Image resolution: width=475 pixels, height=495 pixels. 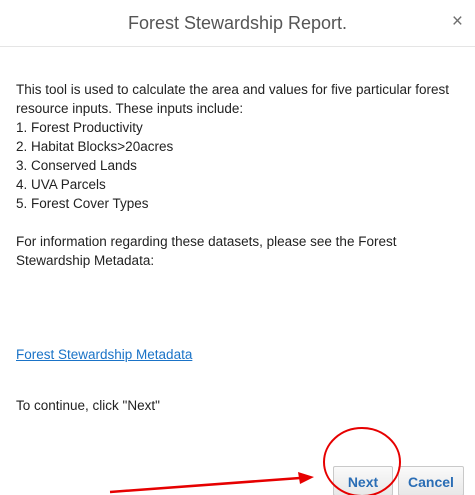 I want to click on input-item-3: 3. Conserved Lands, so click(x=76, y=165).